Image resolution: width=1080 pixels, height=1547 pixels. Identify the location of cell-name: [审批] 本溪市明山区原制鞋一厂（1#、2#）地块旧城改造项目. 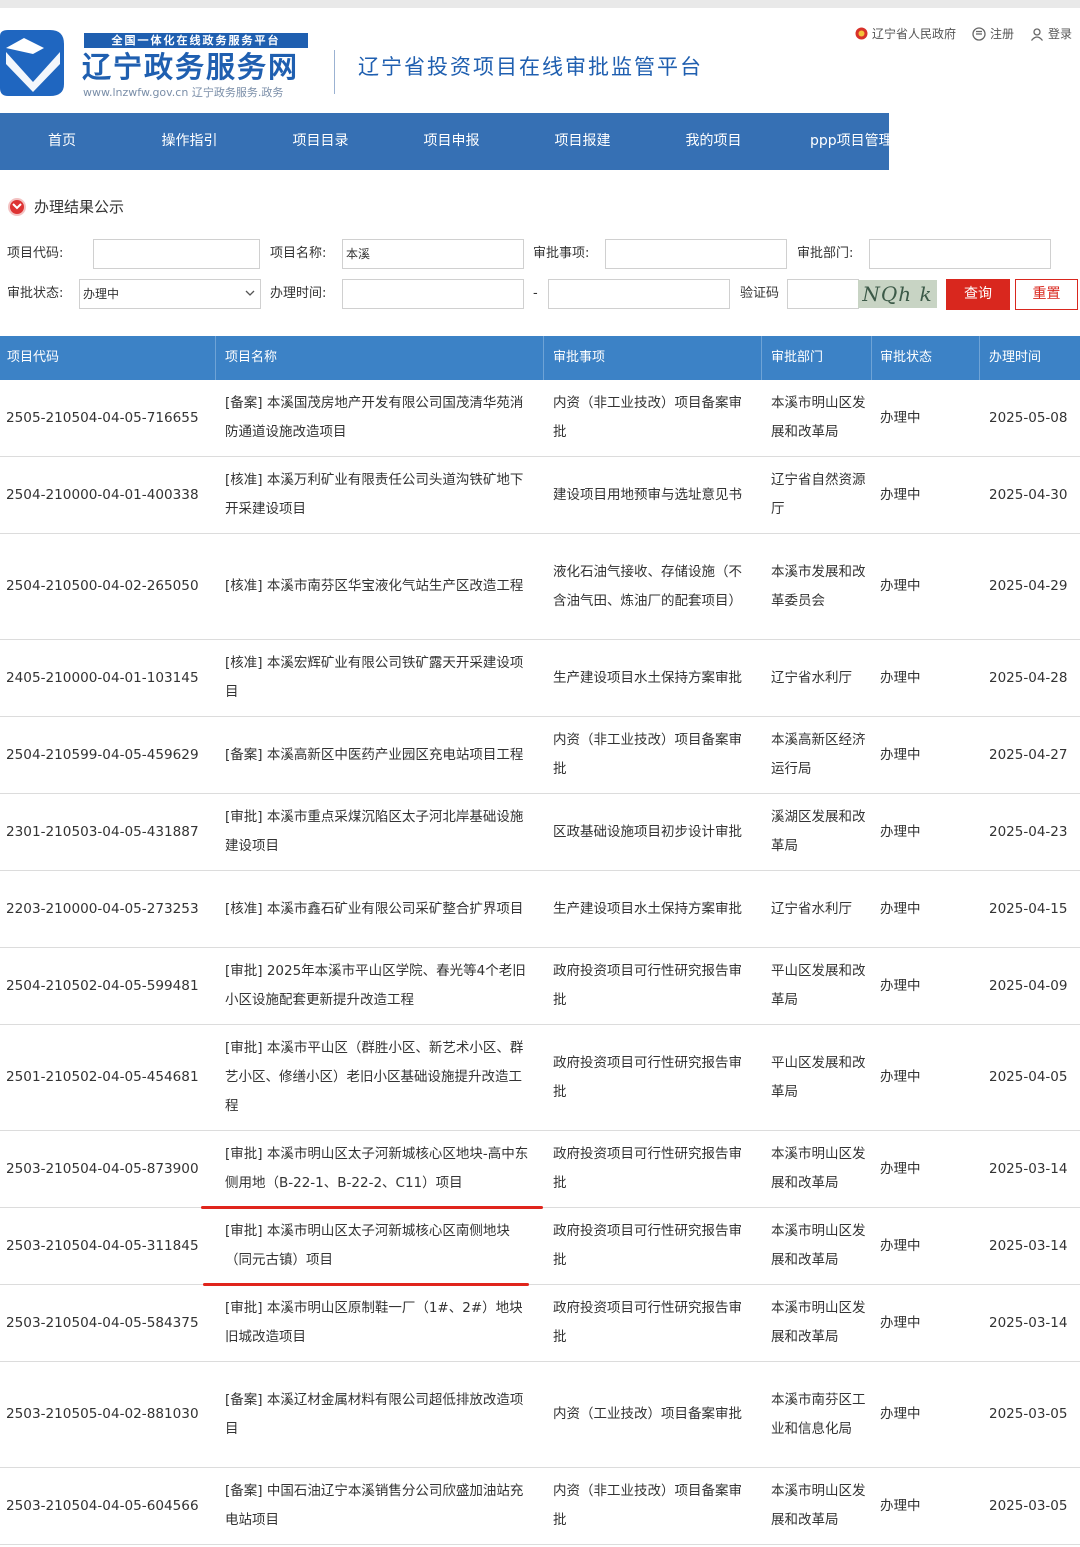
(380, 1323).